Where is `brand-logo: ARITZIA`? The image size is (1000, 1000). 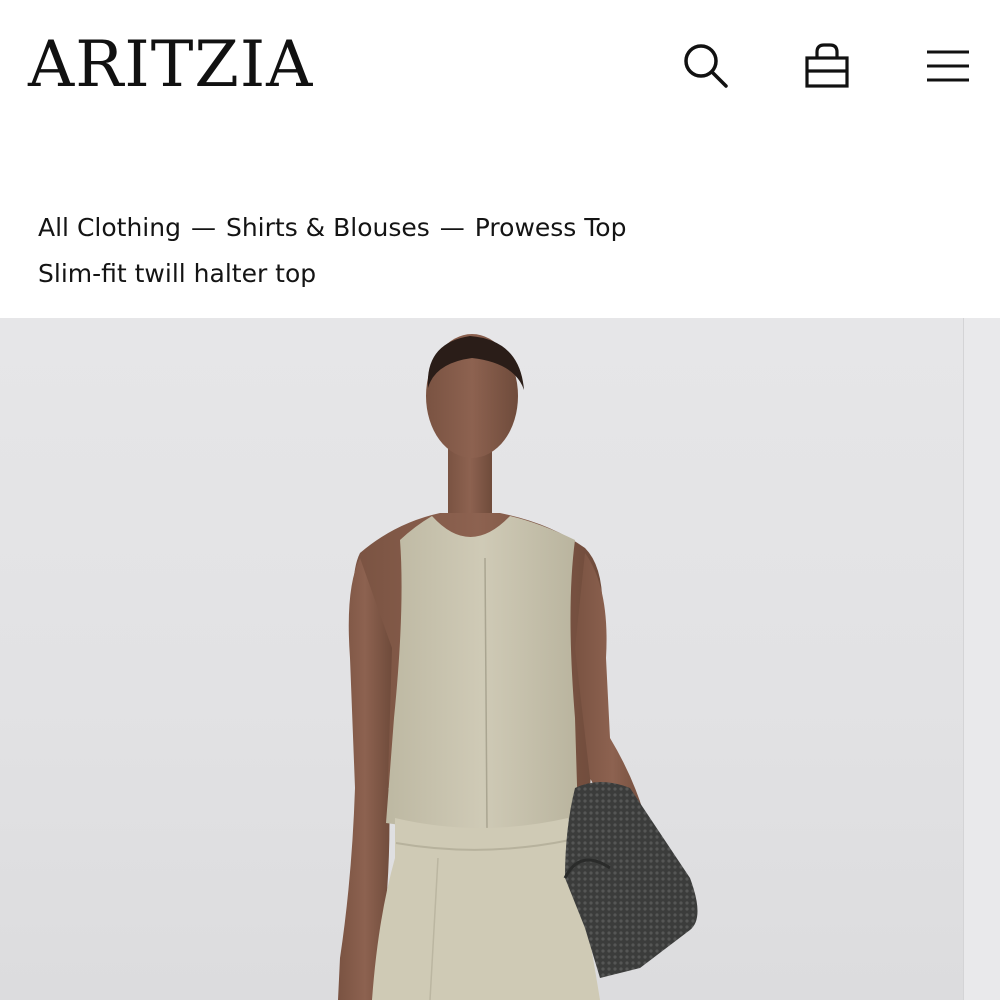 brand-logo: ARITZIA is located at coordinates (170, 65).